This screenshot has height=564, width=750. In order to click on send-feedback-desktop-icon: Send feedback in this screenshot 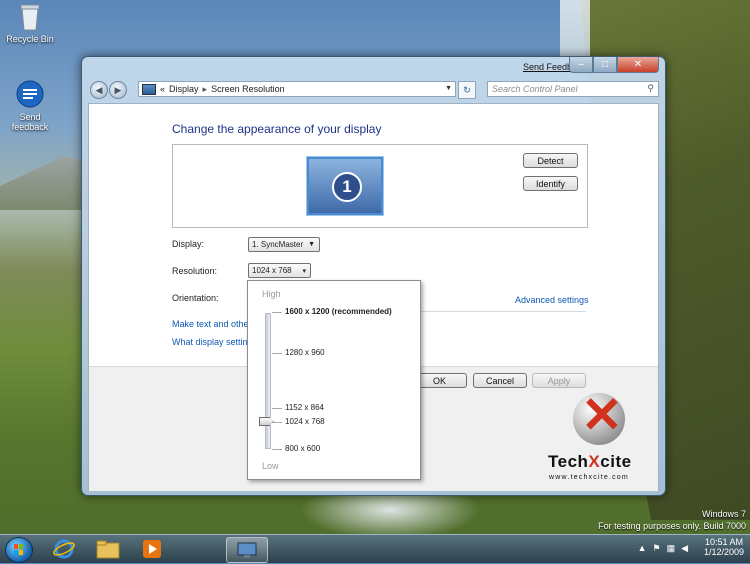, I will do `click(30, 106)`.